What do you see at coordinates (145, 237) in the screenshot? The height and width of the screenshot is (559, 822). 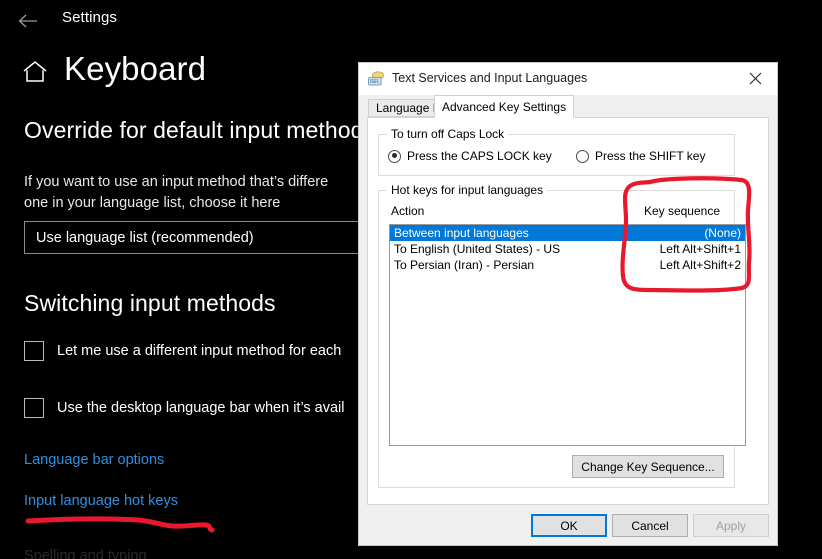 I see `default-input-method-value: Use language list (recommended)` at bounding box center [145, 237].